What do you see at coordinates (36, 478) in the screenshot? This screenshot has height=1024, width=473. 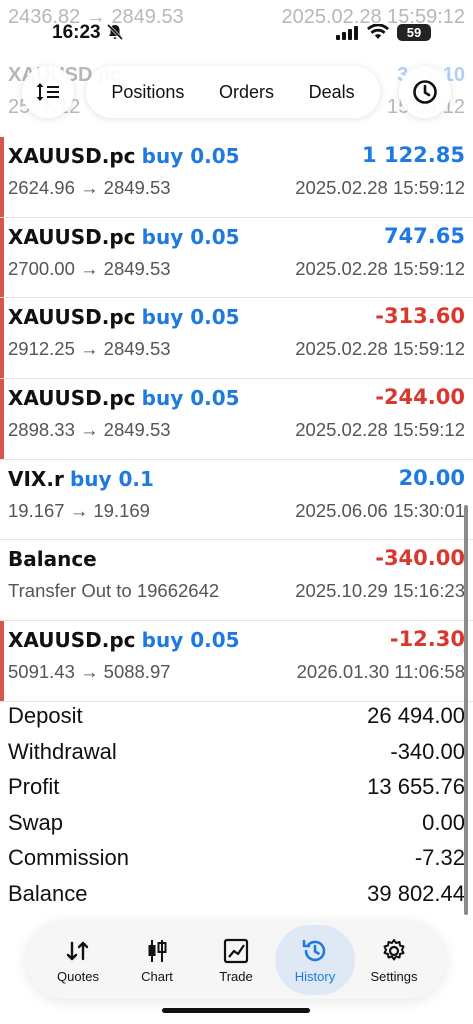 I see `deal-symbol: VIX.r` at bounding box center [36, 478].